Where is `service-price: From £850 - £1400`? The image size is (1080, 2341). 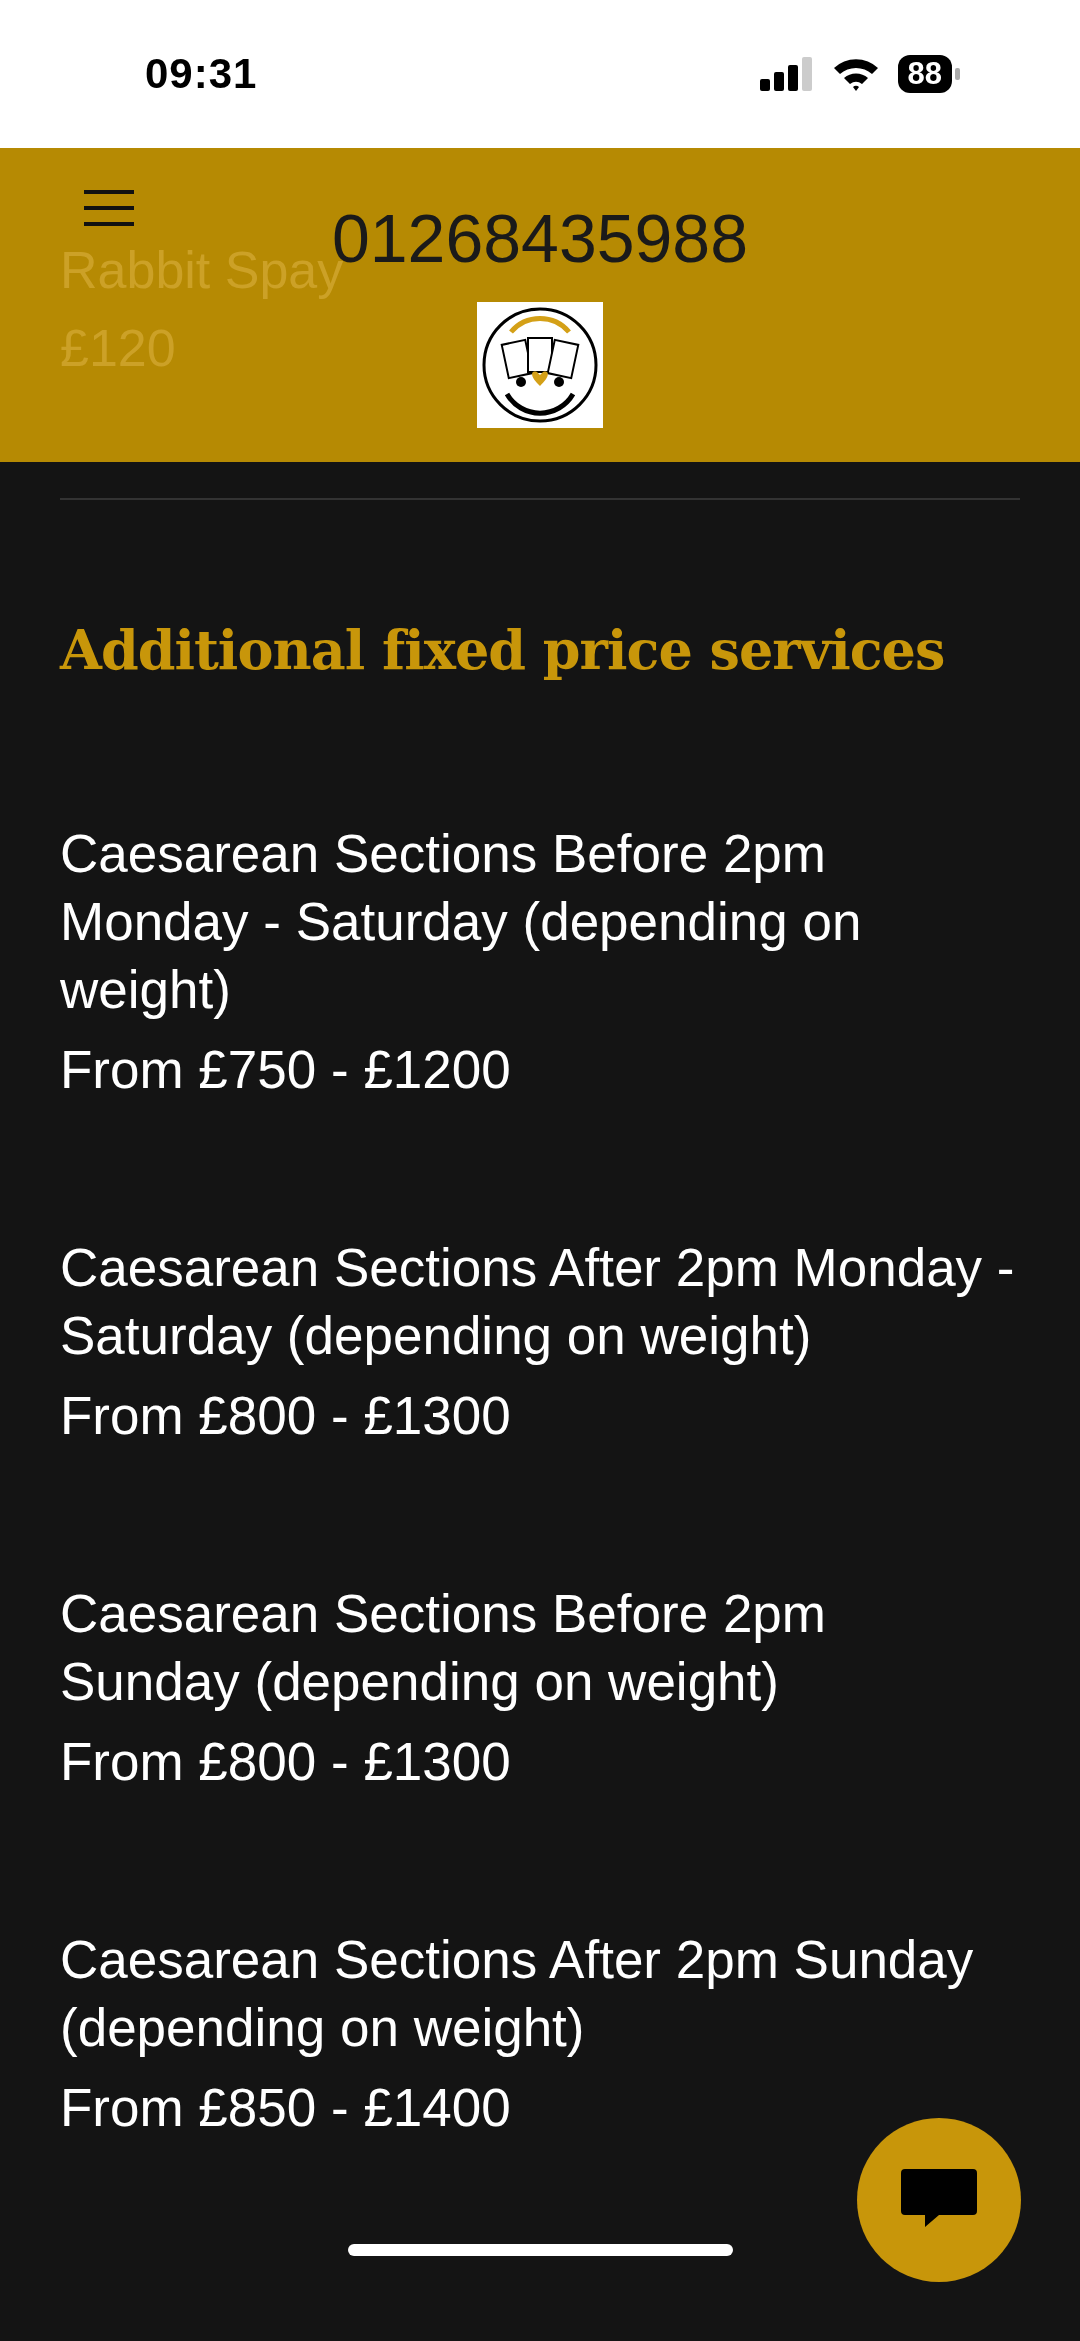
service-price: From £850 - £1400 is located at coordinates (286, 2108).